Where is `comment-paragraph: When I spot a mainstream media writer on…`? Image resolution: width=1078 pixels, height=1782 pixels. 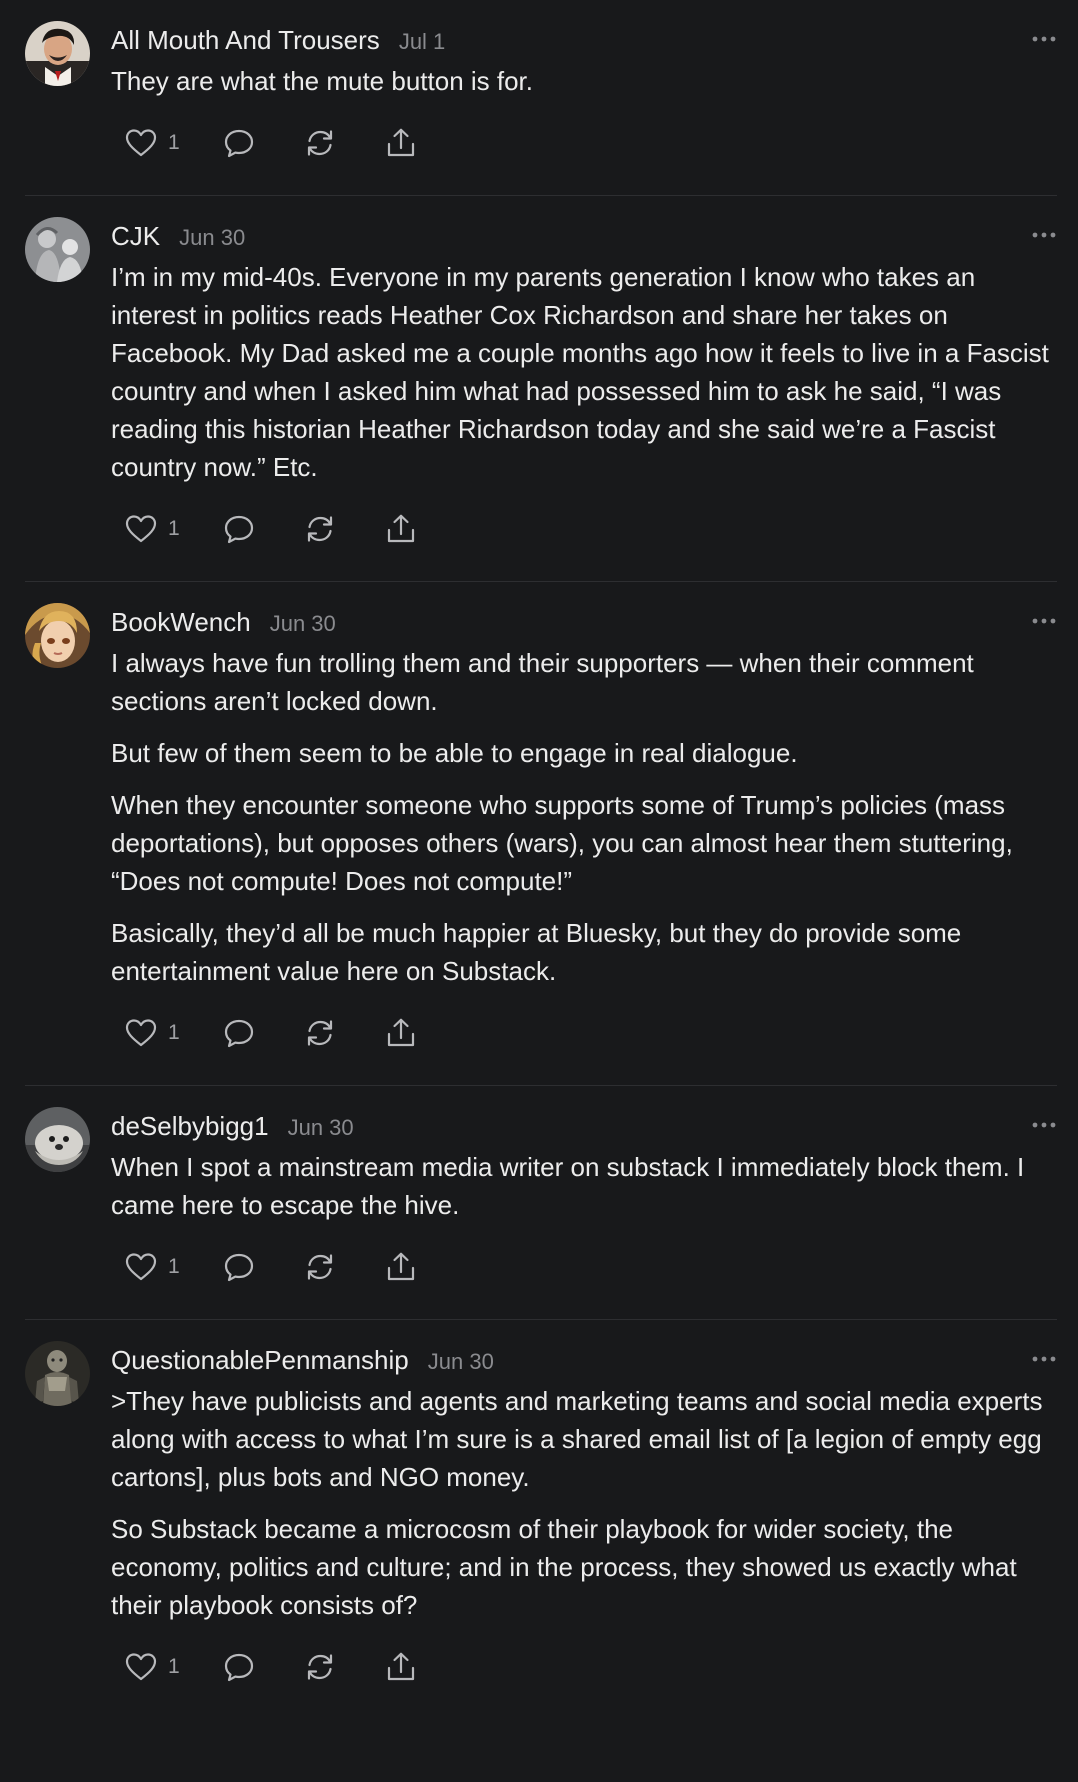
comment-paragraph: When I spot a mainstream media writer on… is located at coordinates (568, 1186).